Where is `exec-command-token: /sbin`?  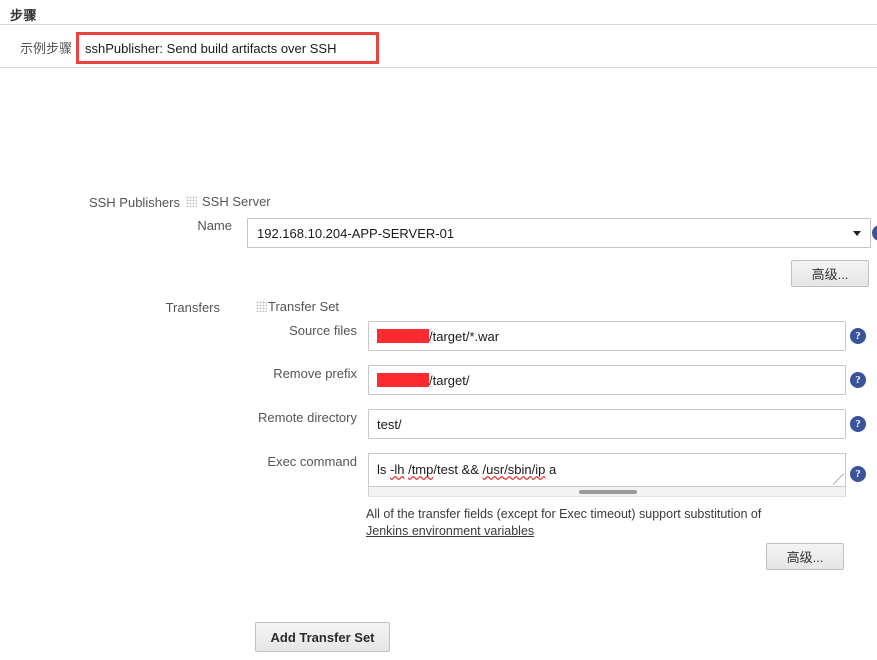 exec-command-token: /sbin is located at coordinates (518, 469).